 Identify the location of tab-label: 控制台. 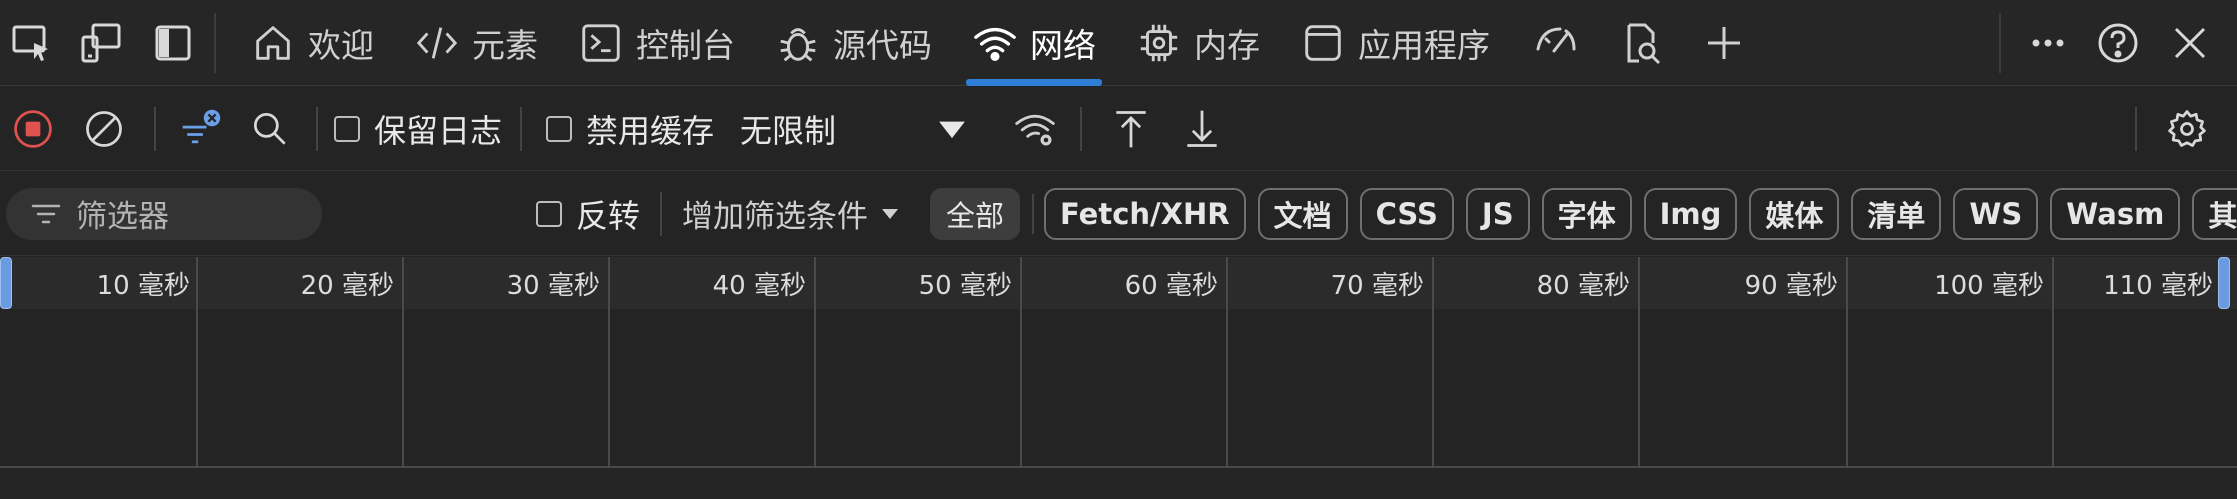
(685, 45).